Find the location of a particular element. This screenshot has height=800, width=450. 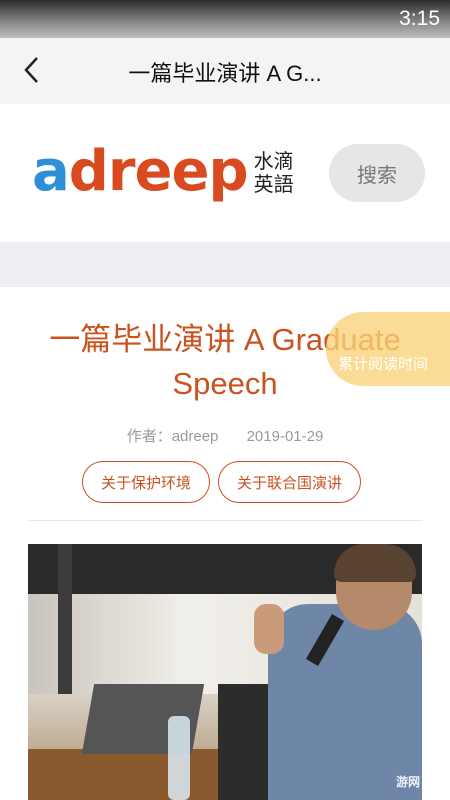

adreep-logo: adreep 水滴 英語 is located at coordinates (163, 172).